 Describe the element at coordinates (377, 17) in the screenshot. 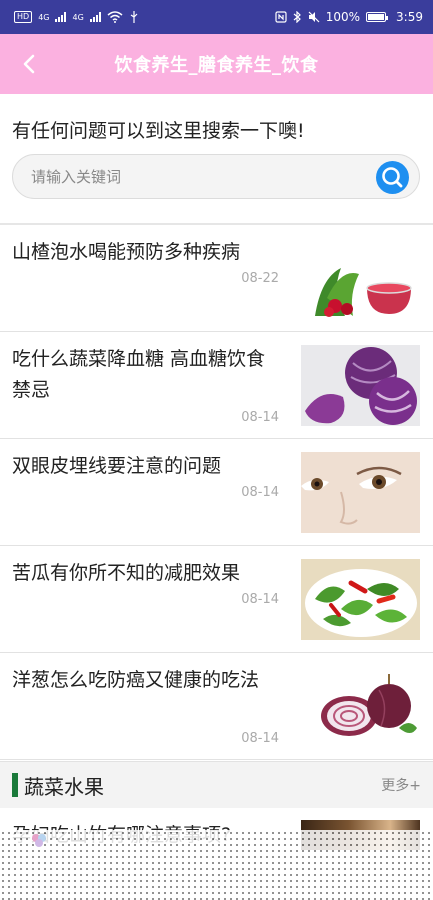

I see `battery-icon` at that location.